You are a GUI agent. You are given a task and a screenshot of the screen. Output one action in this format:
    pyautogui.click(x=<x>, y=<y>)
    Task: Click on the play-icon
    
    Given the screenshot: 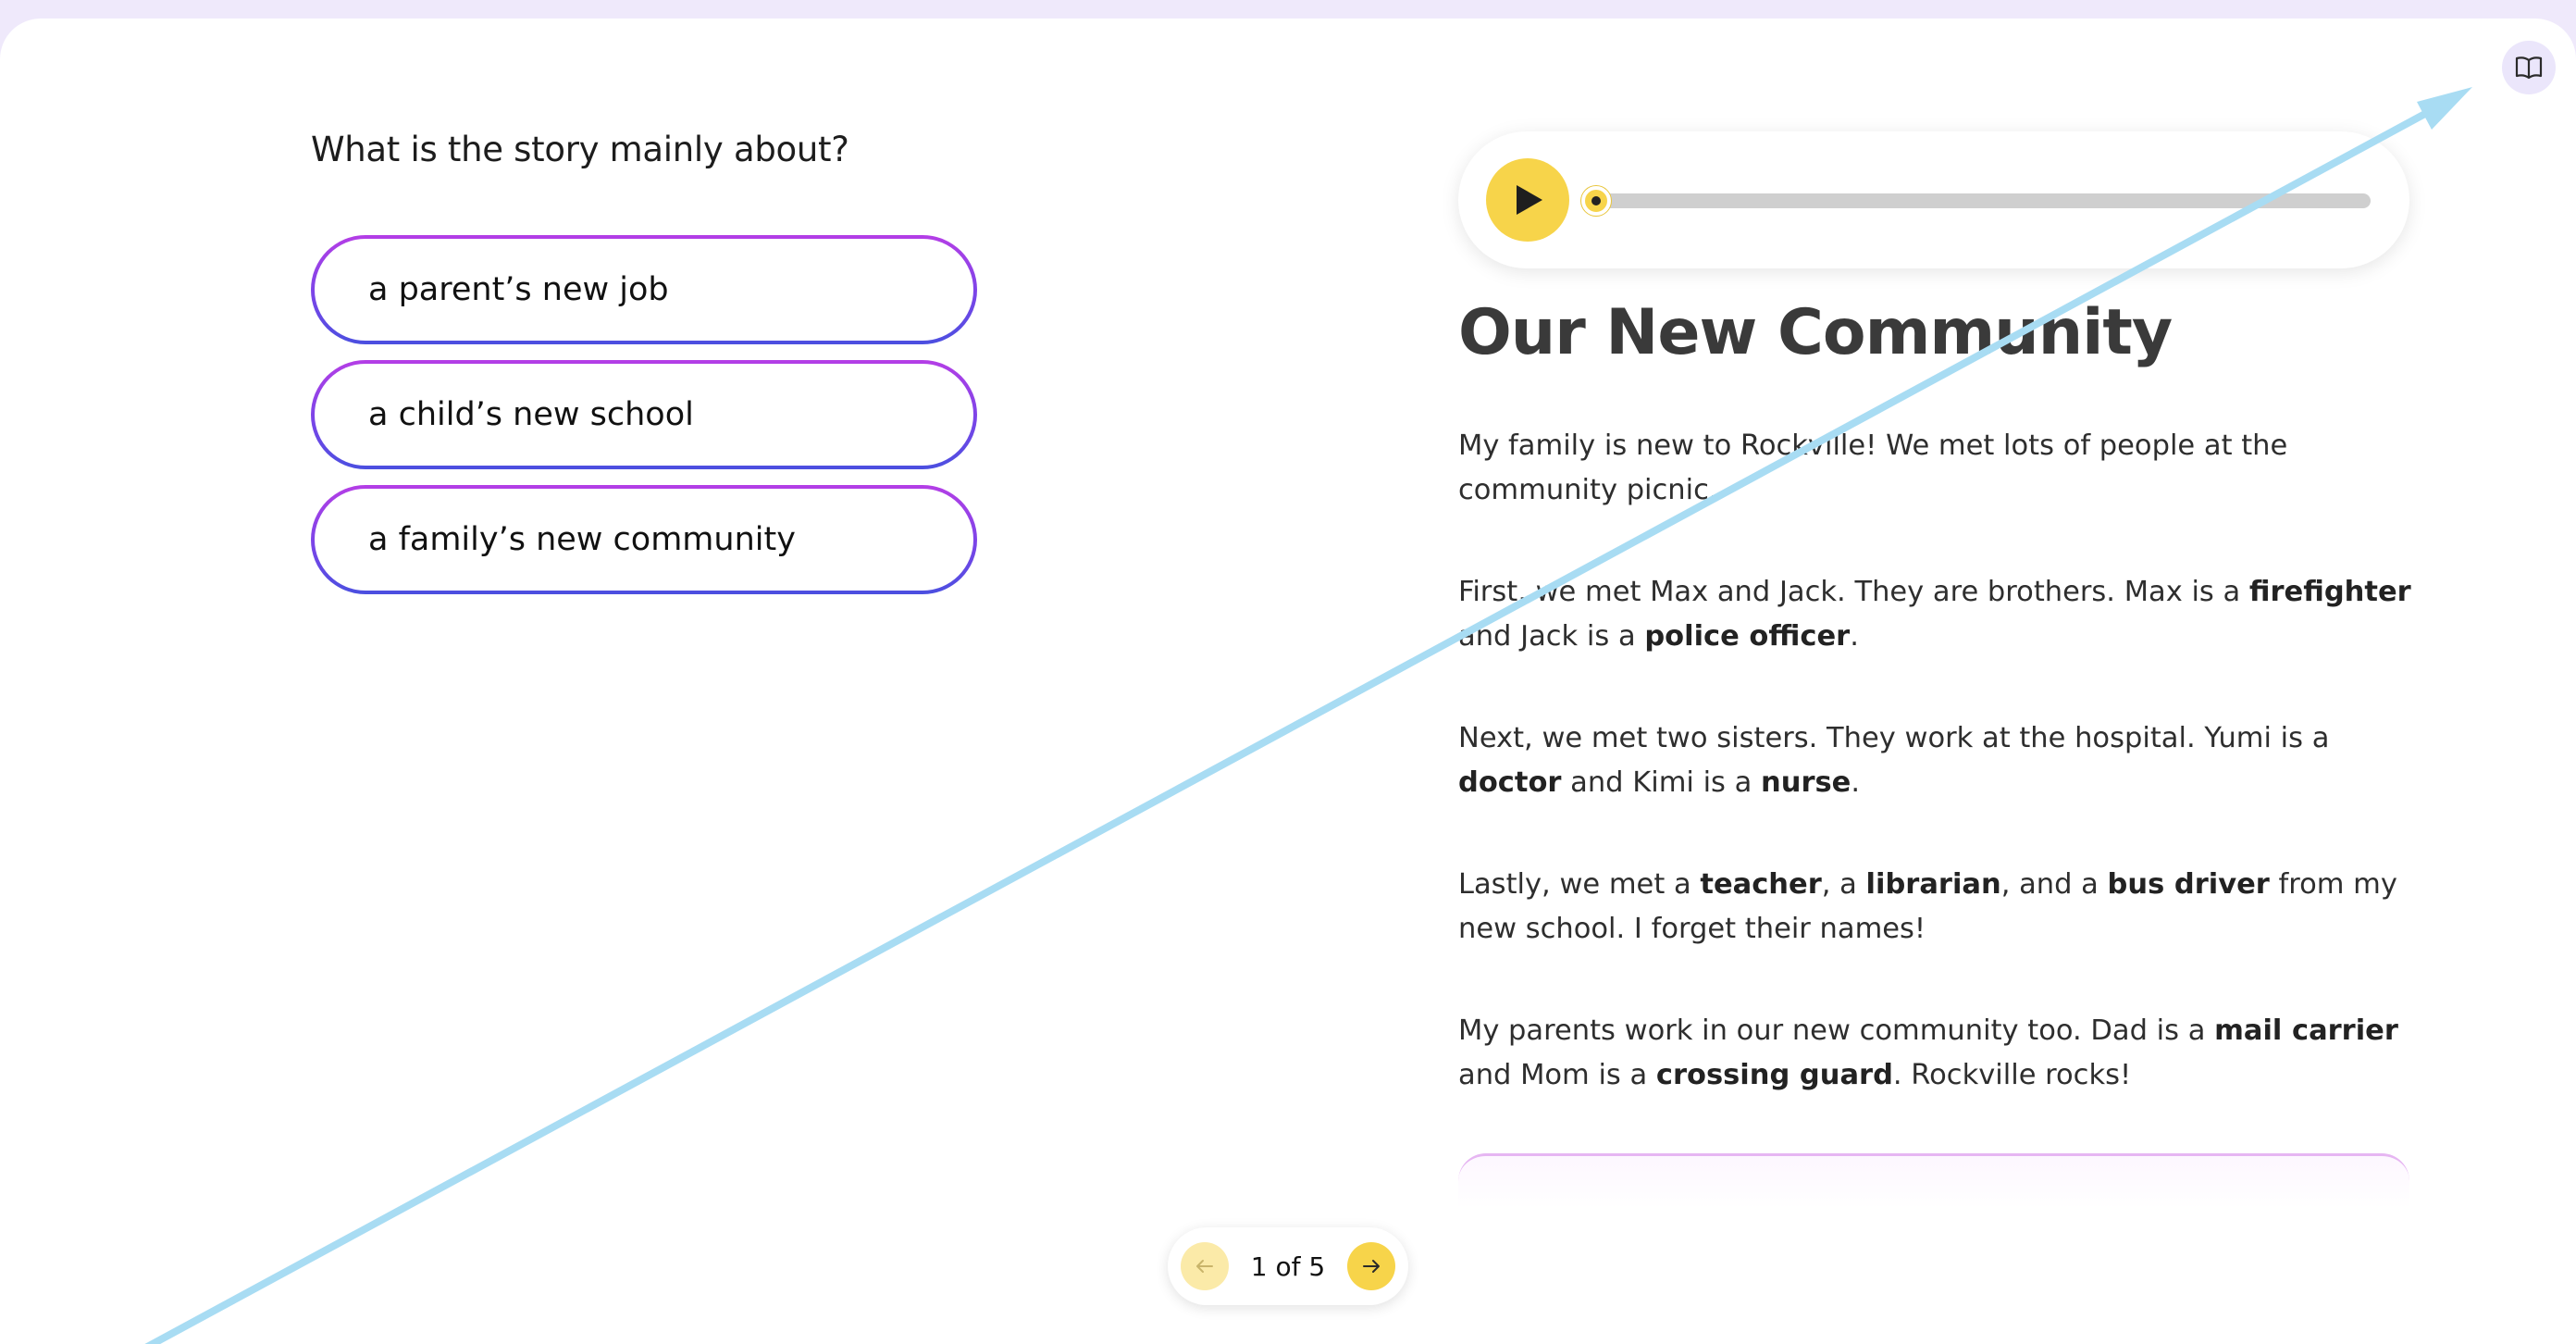 What is the action you would take?
    pyautogui.click(x=1529, y=200)
    